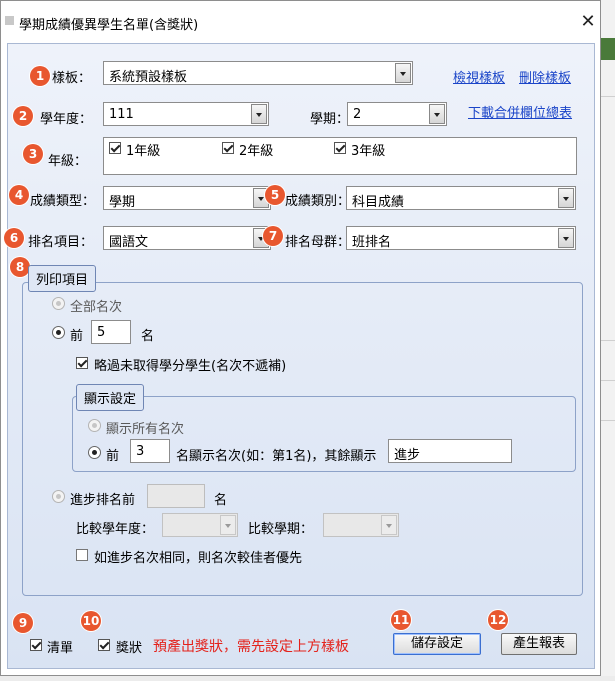 This screenshot has height=681, width=615. What do you see at coordinates (198, 558) in the screenshot?
I see `tie-break-label: 如進步名次相同，則名次較佳者優先` at bounding box center [198, 558].